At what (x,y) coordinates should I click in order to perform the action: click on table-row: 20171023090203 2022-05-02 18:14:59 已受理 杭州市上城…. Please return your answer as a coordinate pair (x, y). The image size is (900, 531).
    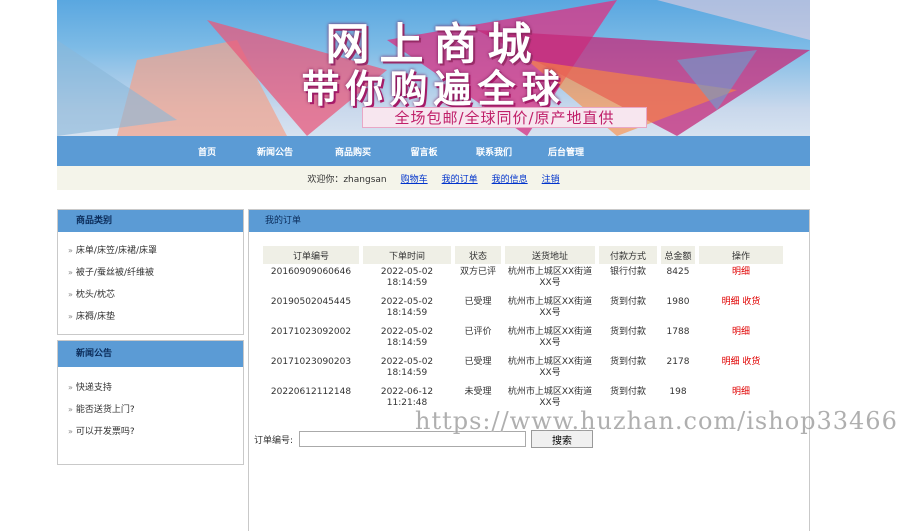
    Looking at the image, I should click on (523, 369).